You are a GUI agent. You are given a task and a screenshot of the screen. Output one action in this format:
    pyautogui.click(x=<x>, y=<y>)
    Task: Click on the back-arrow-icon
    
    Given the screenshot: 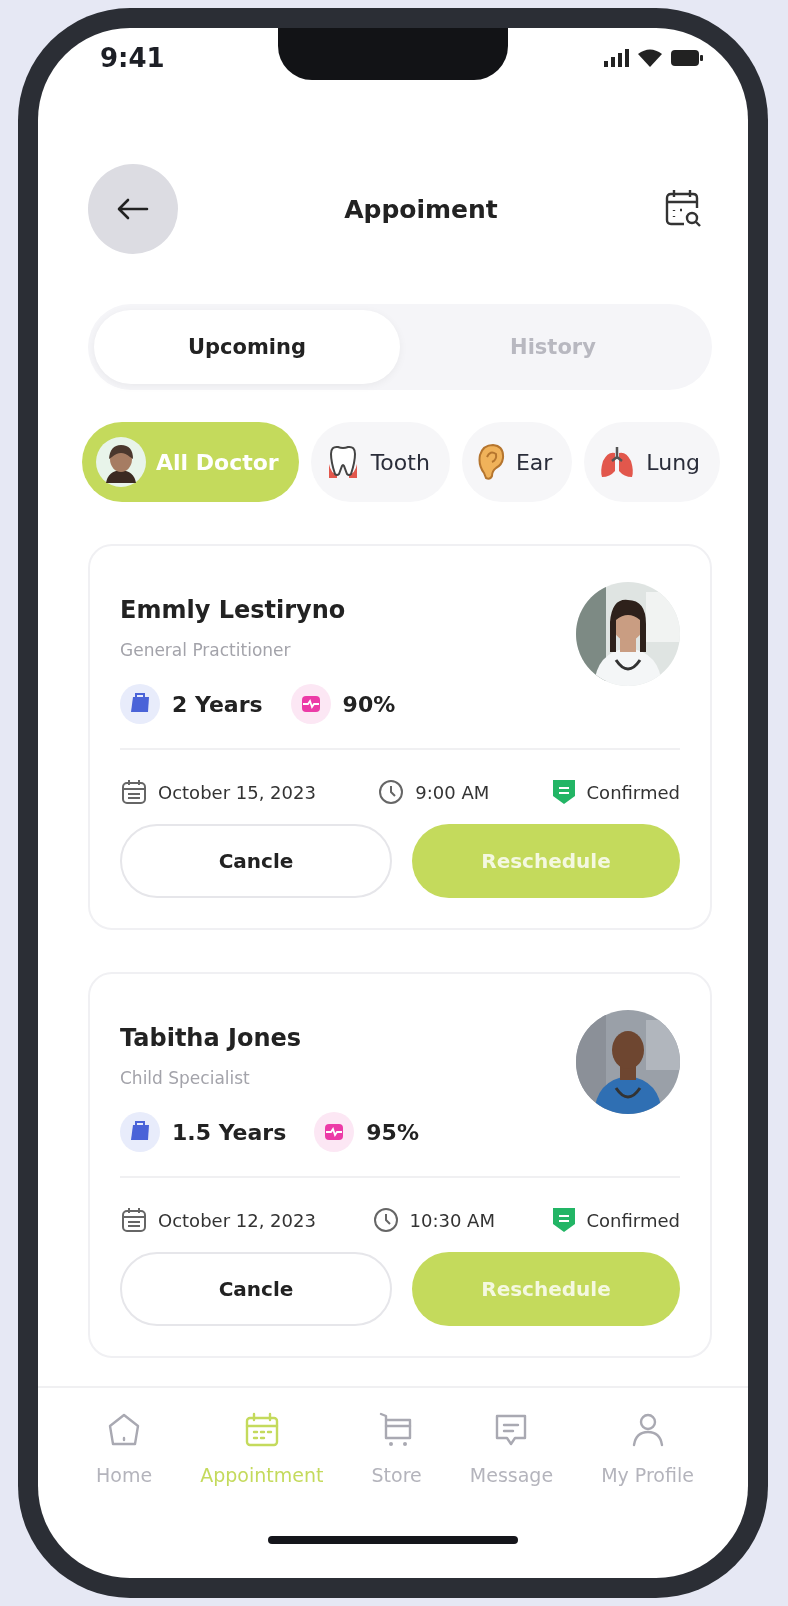 What is the action you would take?
    pyautogui.click(x=133, y=209)
    